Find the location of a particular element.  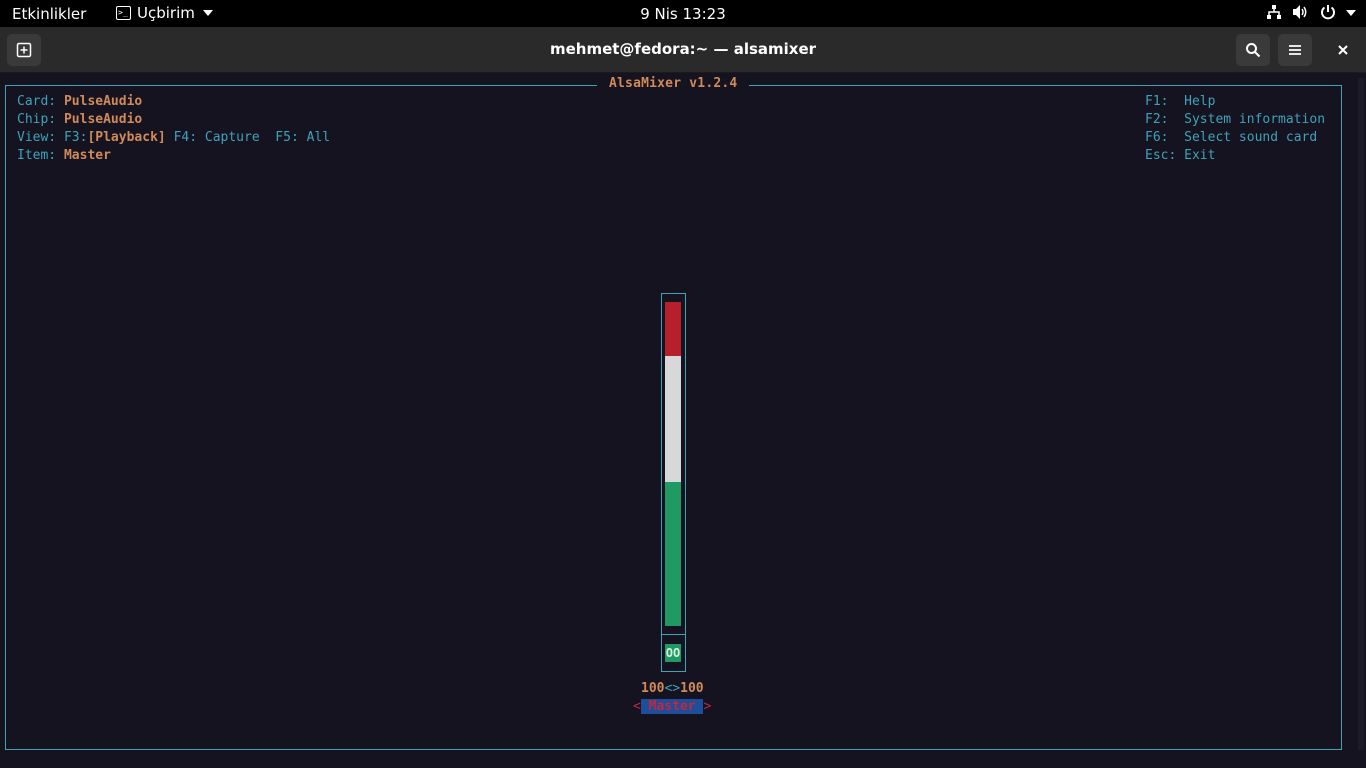

right-volume: 100 is located at coordinates (692, 688).